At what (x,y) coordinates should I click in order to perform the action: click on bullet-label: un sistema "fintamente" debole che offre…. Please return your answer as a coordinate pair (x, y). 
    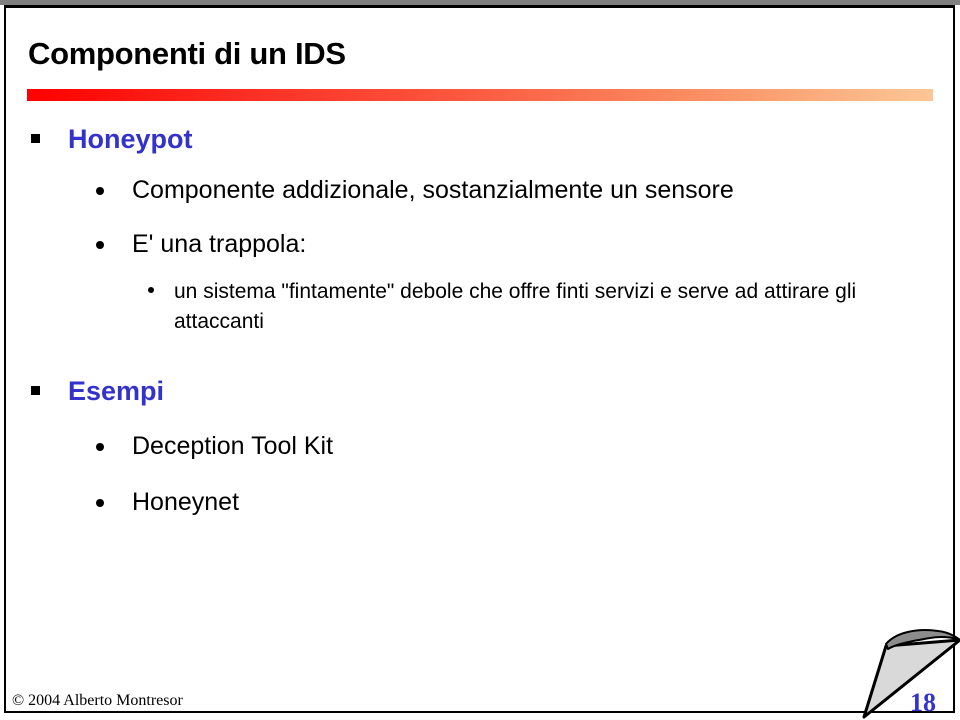
    Looking at the image, I should click on (515, 306).